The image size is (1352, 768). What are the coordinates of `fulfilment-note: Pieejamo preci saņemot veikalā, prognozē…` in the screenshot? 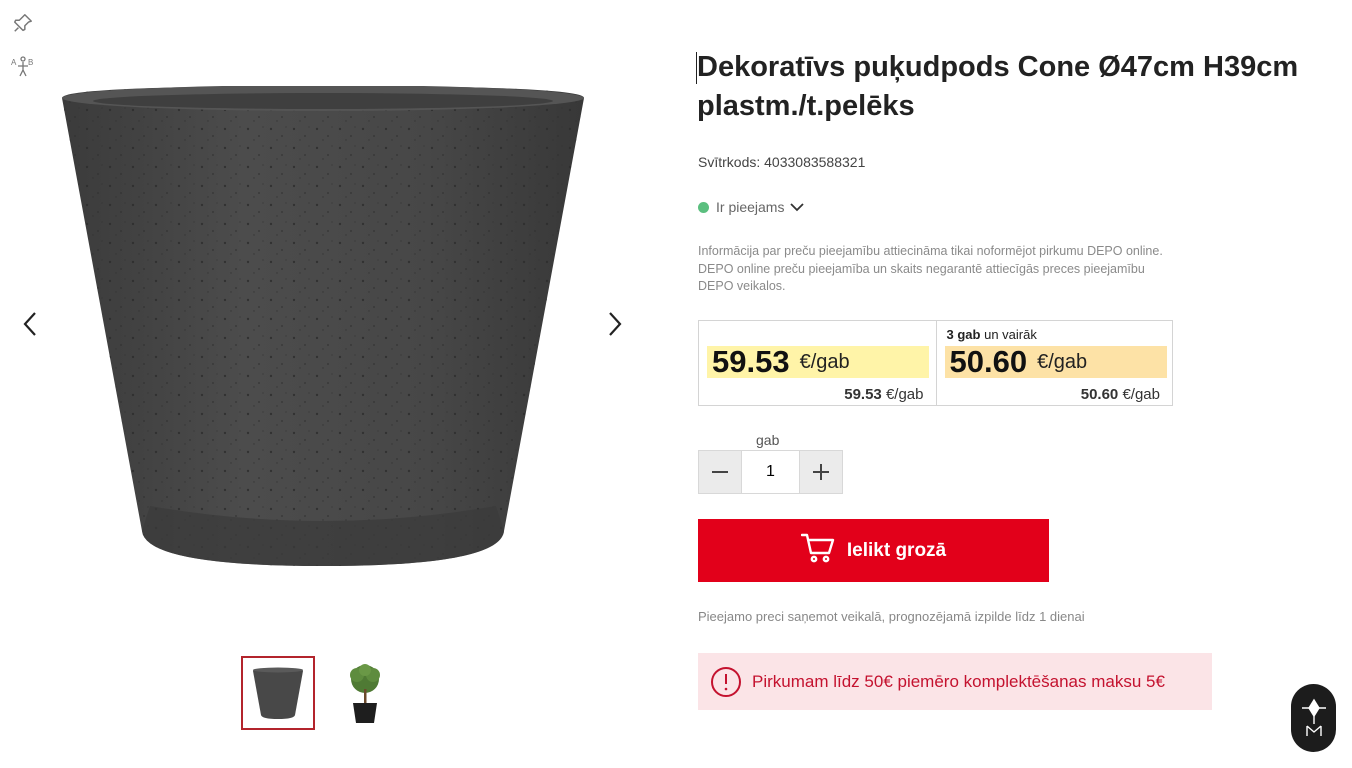 It's located at (891, 616).